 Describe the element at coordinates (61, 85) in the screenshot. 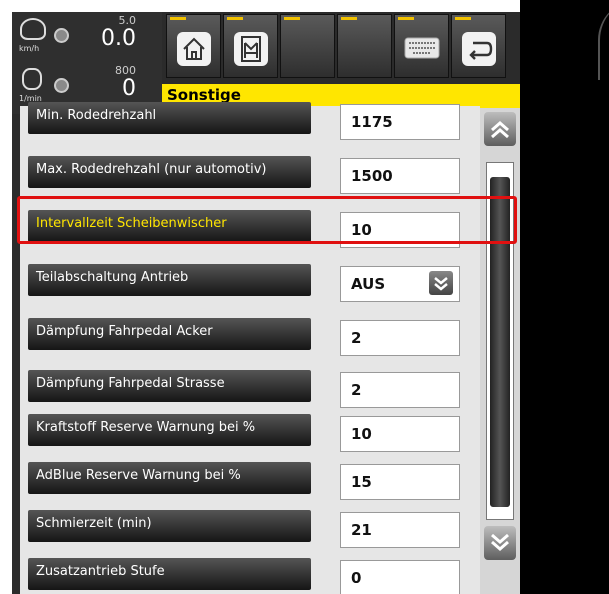

I see `rpm-indicator-dot` at that location.